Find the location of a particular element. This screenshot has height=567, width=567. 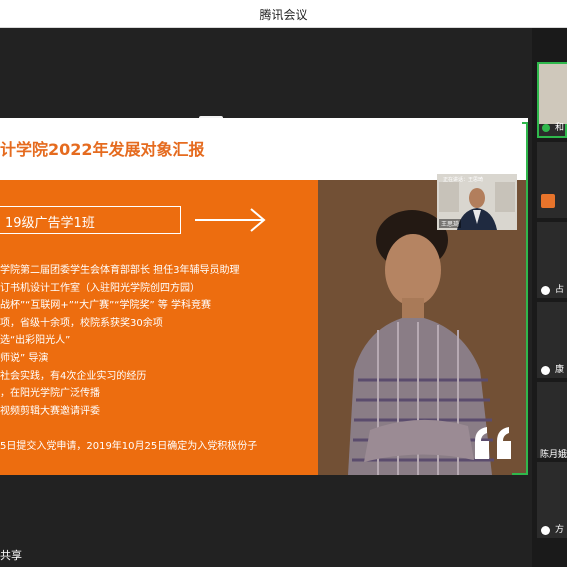

quote-mark-icon is located at coordinates (493, 443).